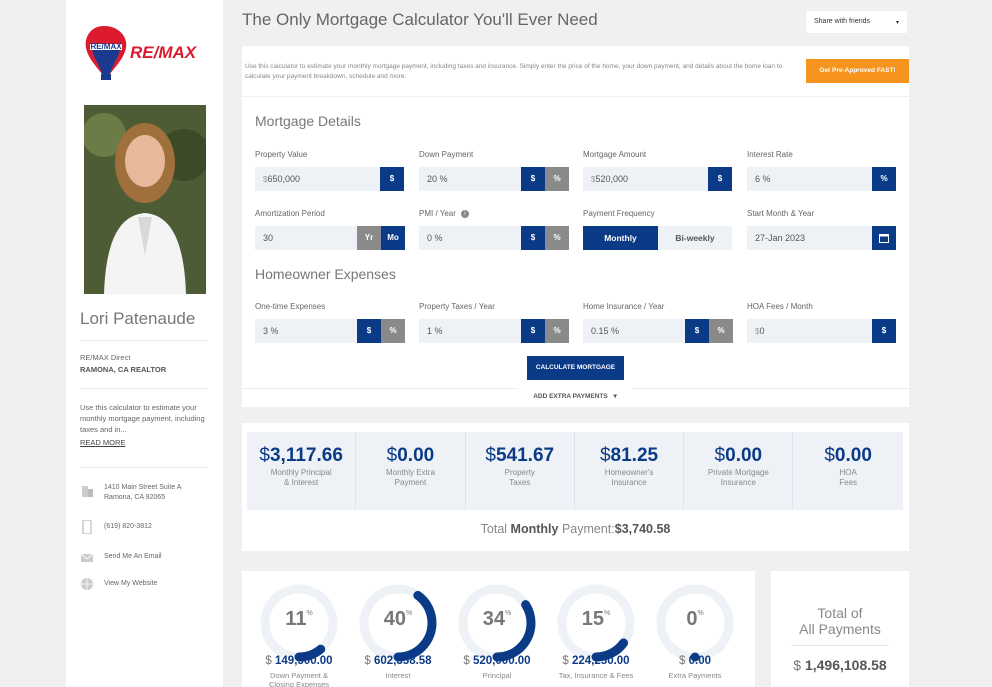 This screenshot has width=992, height=687. What do you see at coordinates (290, 213) in the screenshot?
I see `amortization-label: Amortization Period` at bounding box center [290, 213].